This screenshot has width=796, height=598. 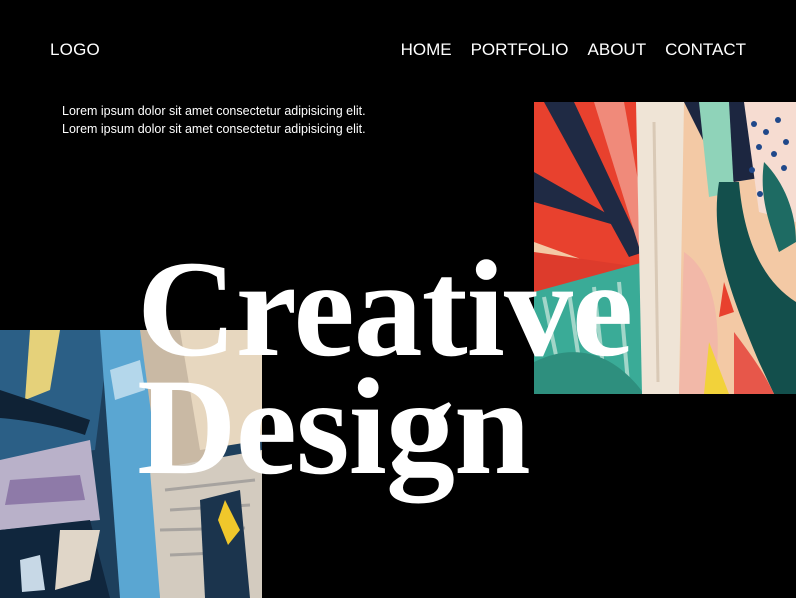 I want to click on logo: LOGO, so click(x=75, y=50).